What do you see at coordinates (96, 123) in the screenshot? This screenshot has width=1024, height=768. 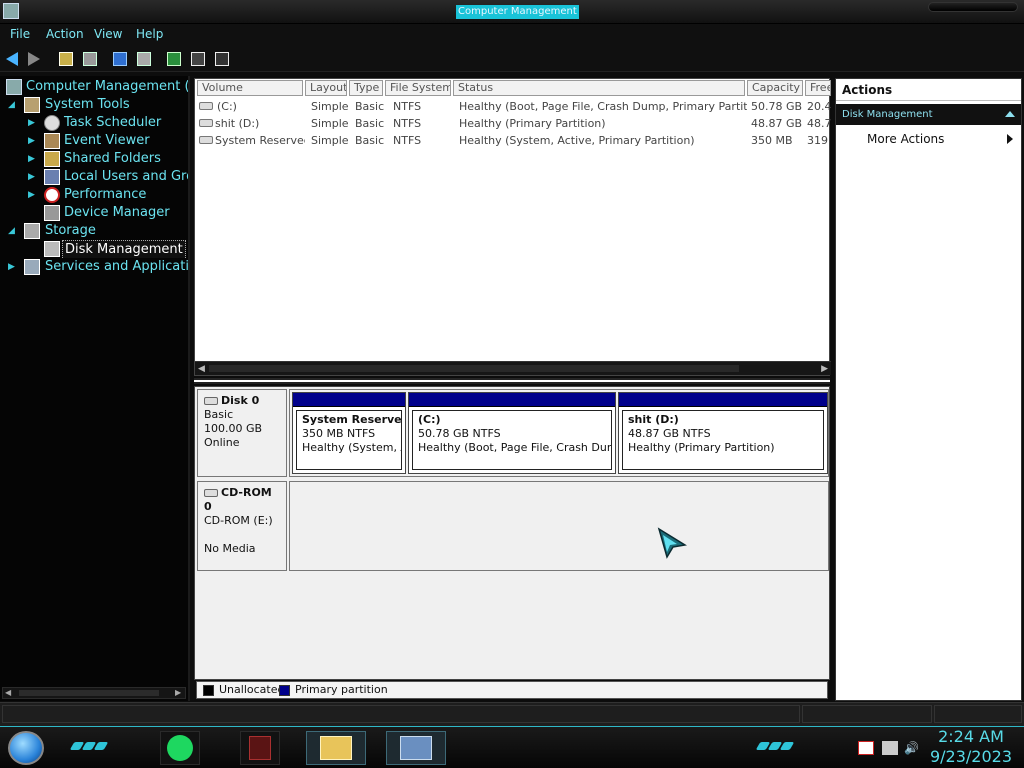 I see `tree-item-task-scheduler: ▶ Task Scheduler` at bounding box center [96, 123].